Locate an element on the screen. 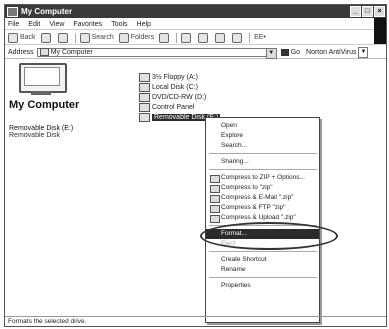 This screenshot has height=329, width=389. control-panel-icon is located at coordinates (144, 107).